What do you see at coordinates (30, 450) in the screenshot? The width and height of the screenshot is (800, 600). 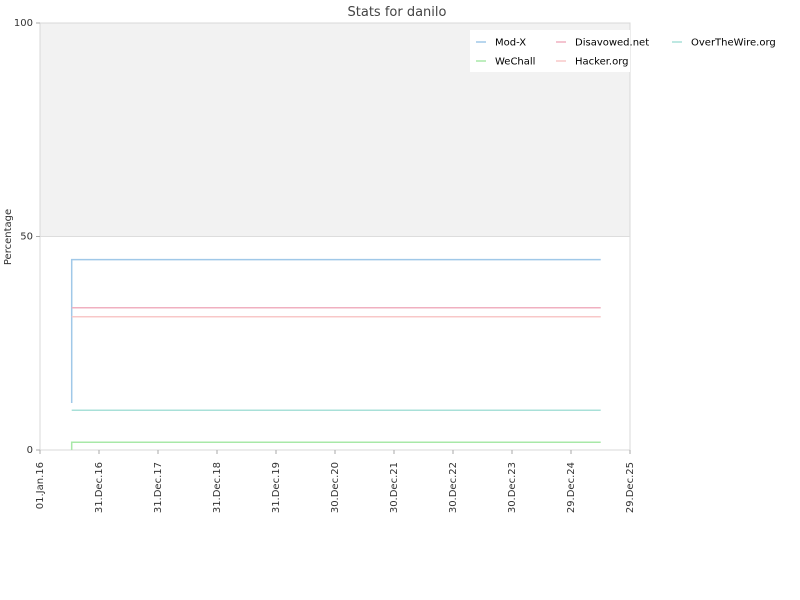 I see `y-tick-label: 0` at bounding box center [30, 450].